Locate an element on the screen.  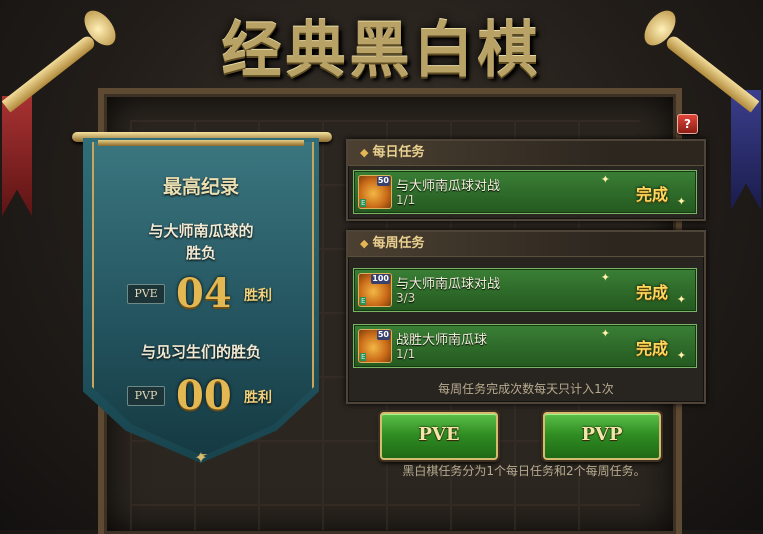
daily-task-header: ◆ 每日任务 is located at coordinates (526, 153).